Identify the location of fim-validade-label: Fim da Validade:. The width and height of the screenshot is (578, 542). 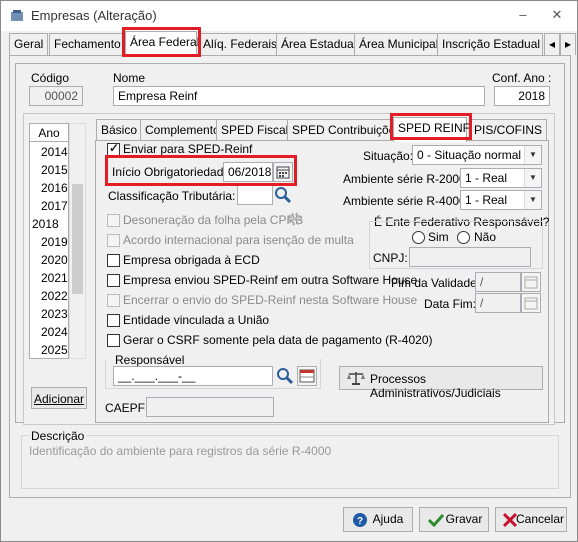
(436, 283).